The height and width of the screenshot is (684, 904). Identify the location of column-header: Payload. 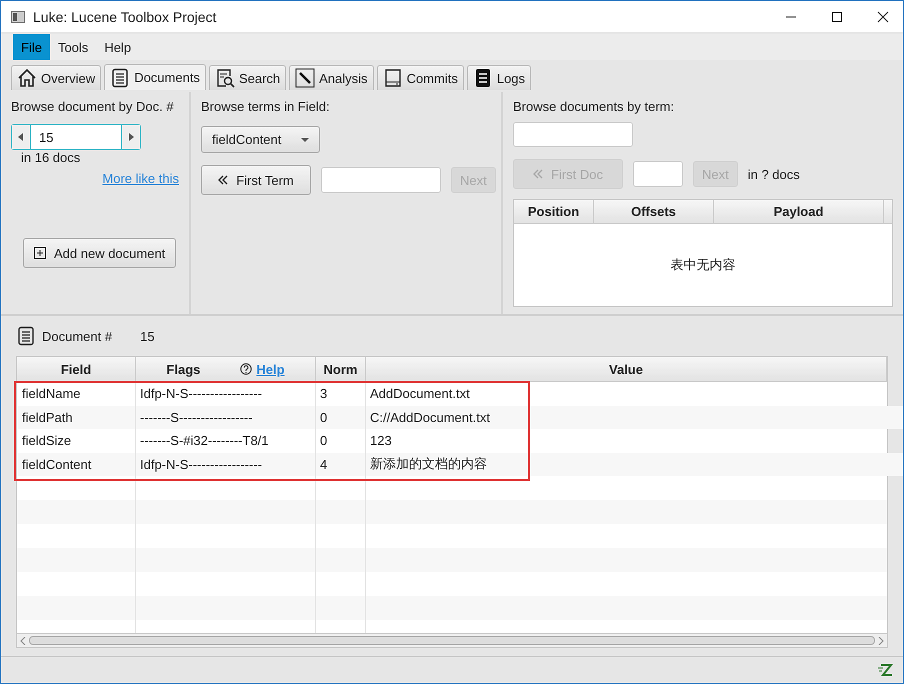
(799, 211).